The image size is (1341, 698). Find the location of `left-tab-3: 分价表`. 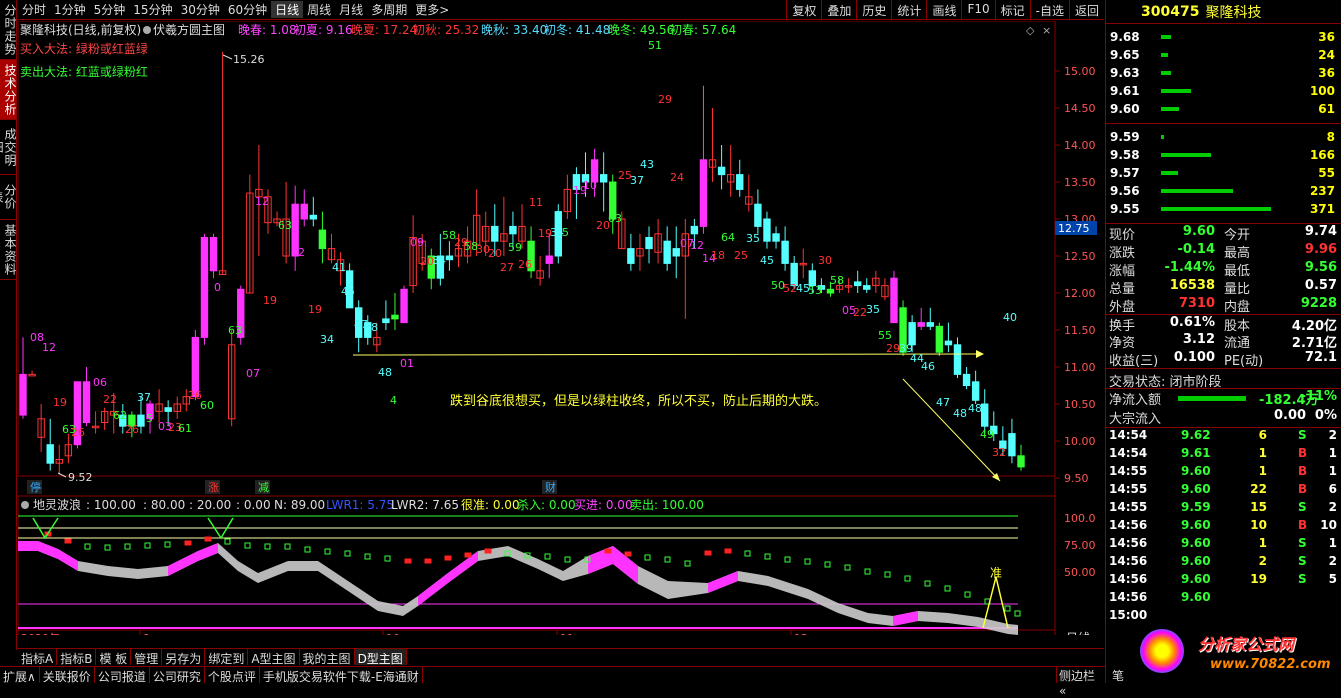

left-tab-3: 分价表 is located at coordinates (8, 197).